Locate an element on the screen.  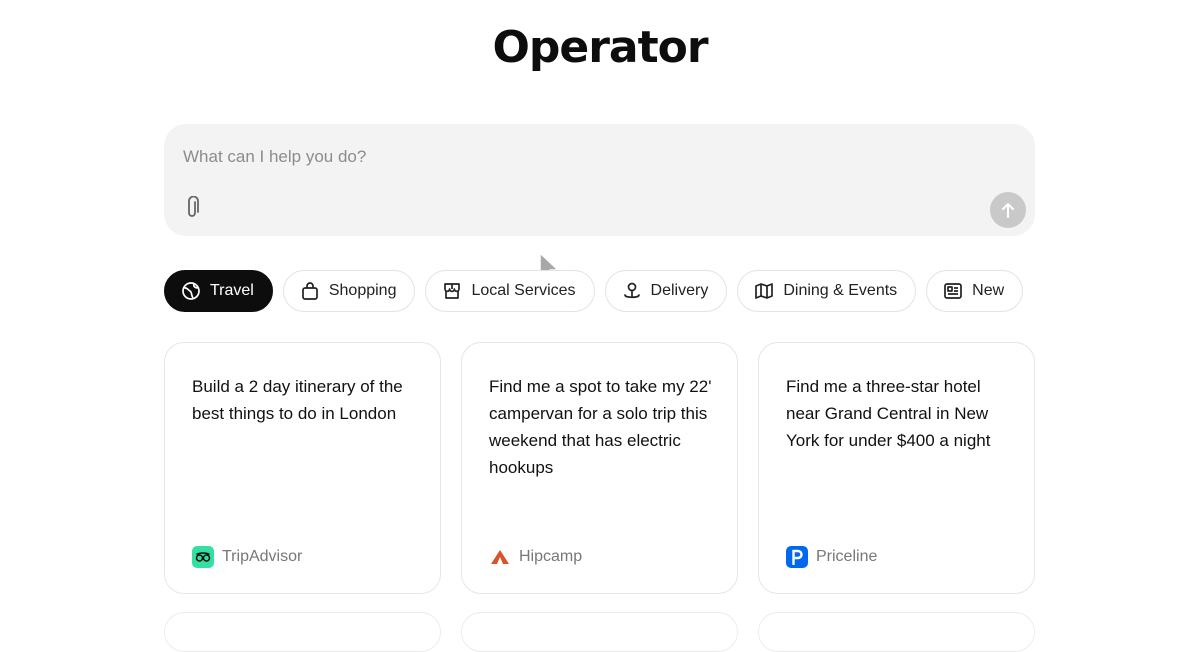
tab-shopping: Shopping is located at coordinates (349, 291).